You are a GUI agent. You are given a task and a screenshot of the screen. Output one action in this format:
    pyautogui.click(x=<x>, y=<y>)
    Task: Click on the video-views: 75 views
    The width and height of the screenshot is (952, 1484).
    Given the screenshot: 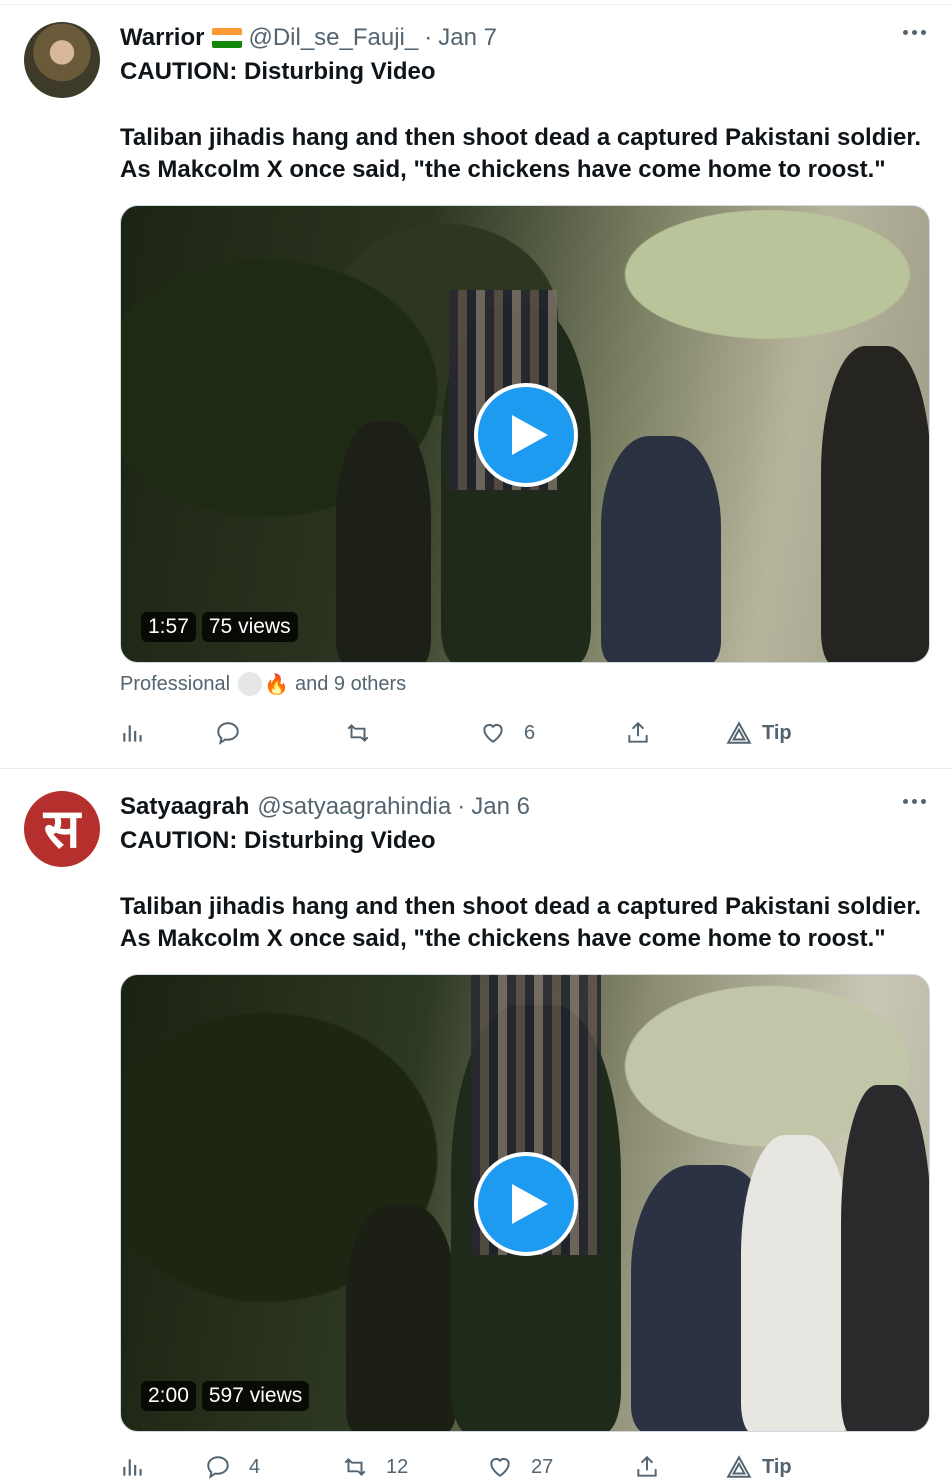 What is the action you would take?
    pyautogui.click(x=249, y=627)
    